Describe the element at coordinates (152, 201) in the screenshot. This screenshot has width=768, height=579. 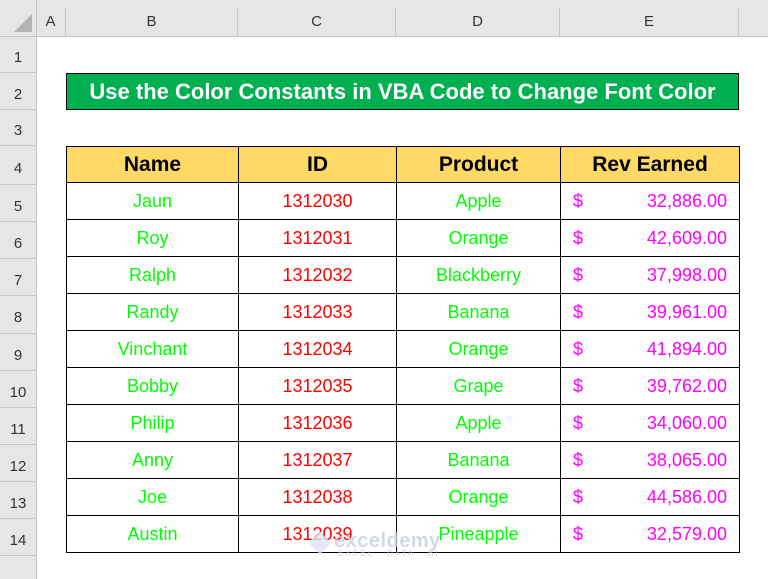
I see `cell-name: Jaun` at that location.